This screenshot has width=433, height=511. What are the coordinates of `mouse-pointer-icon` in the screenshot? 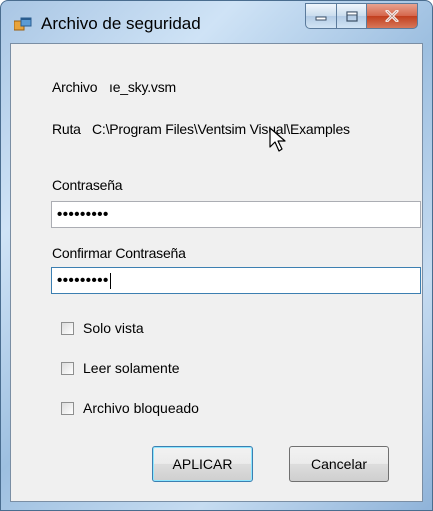 It's located at (277, 139).